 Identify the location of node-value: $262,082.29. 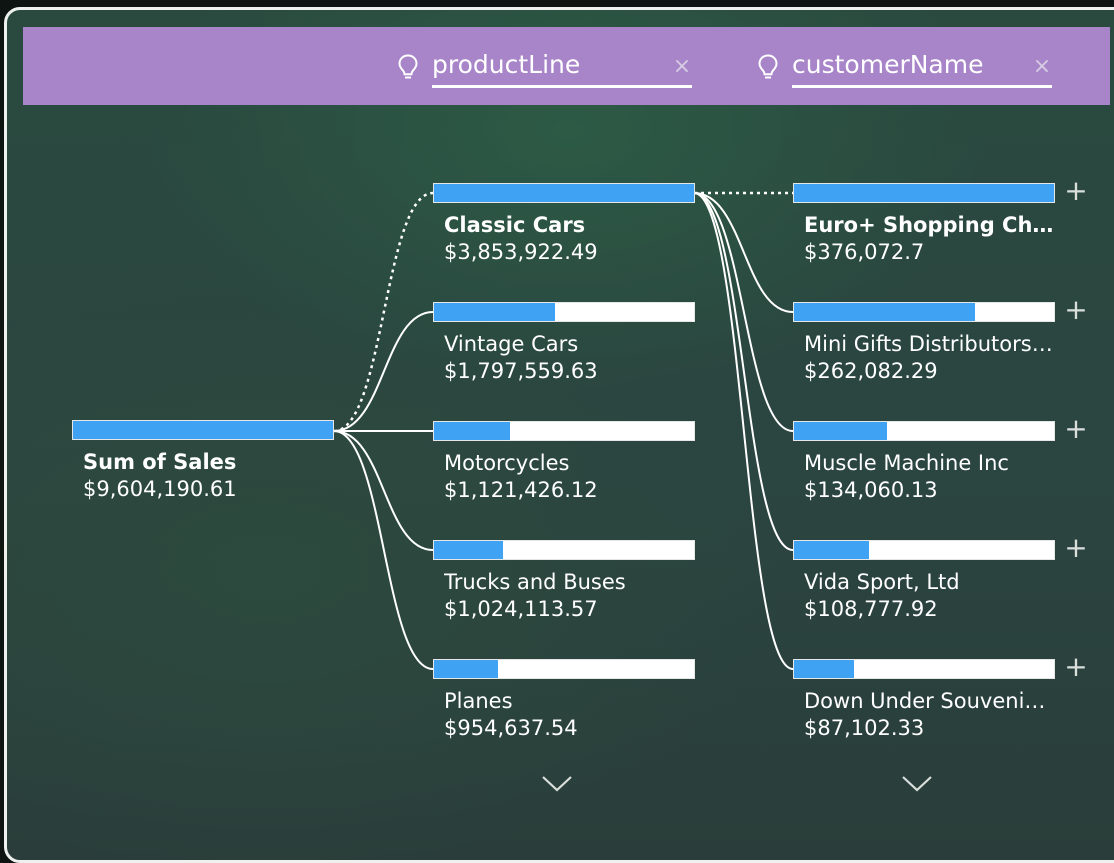
(871, 371).